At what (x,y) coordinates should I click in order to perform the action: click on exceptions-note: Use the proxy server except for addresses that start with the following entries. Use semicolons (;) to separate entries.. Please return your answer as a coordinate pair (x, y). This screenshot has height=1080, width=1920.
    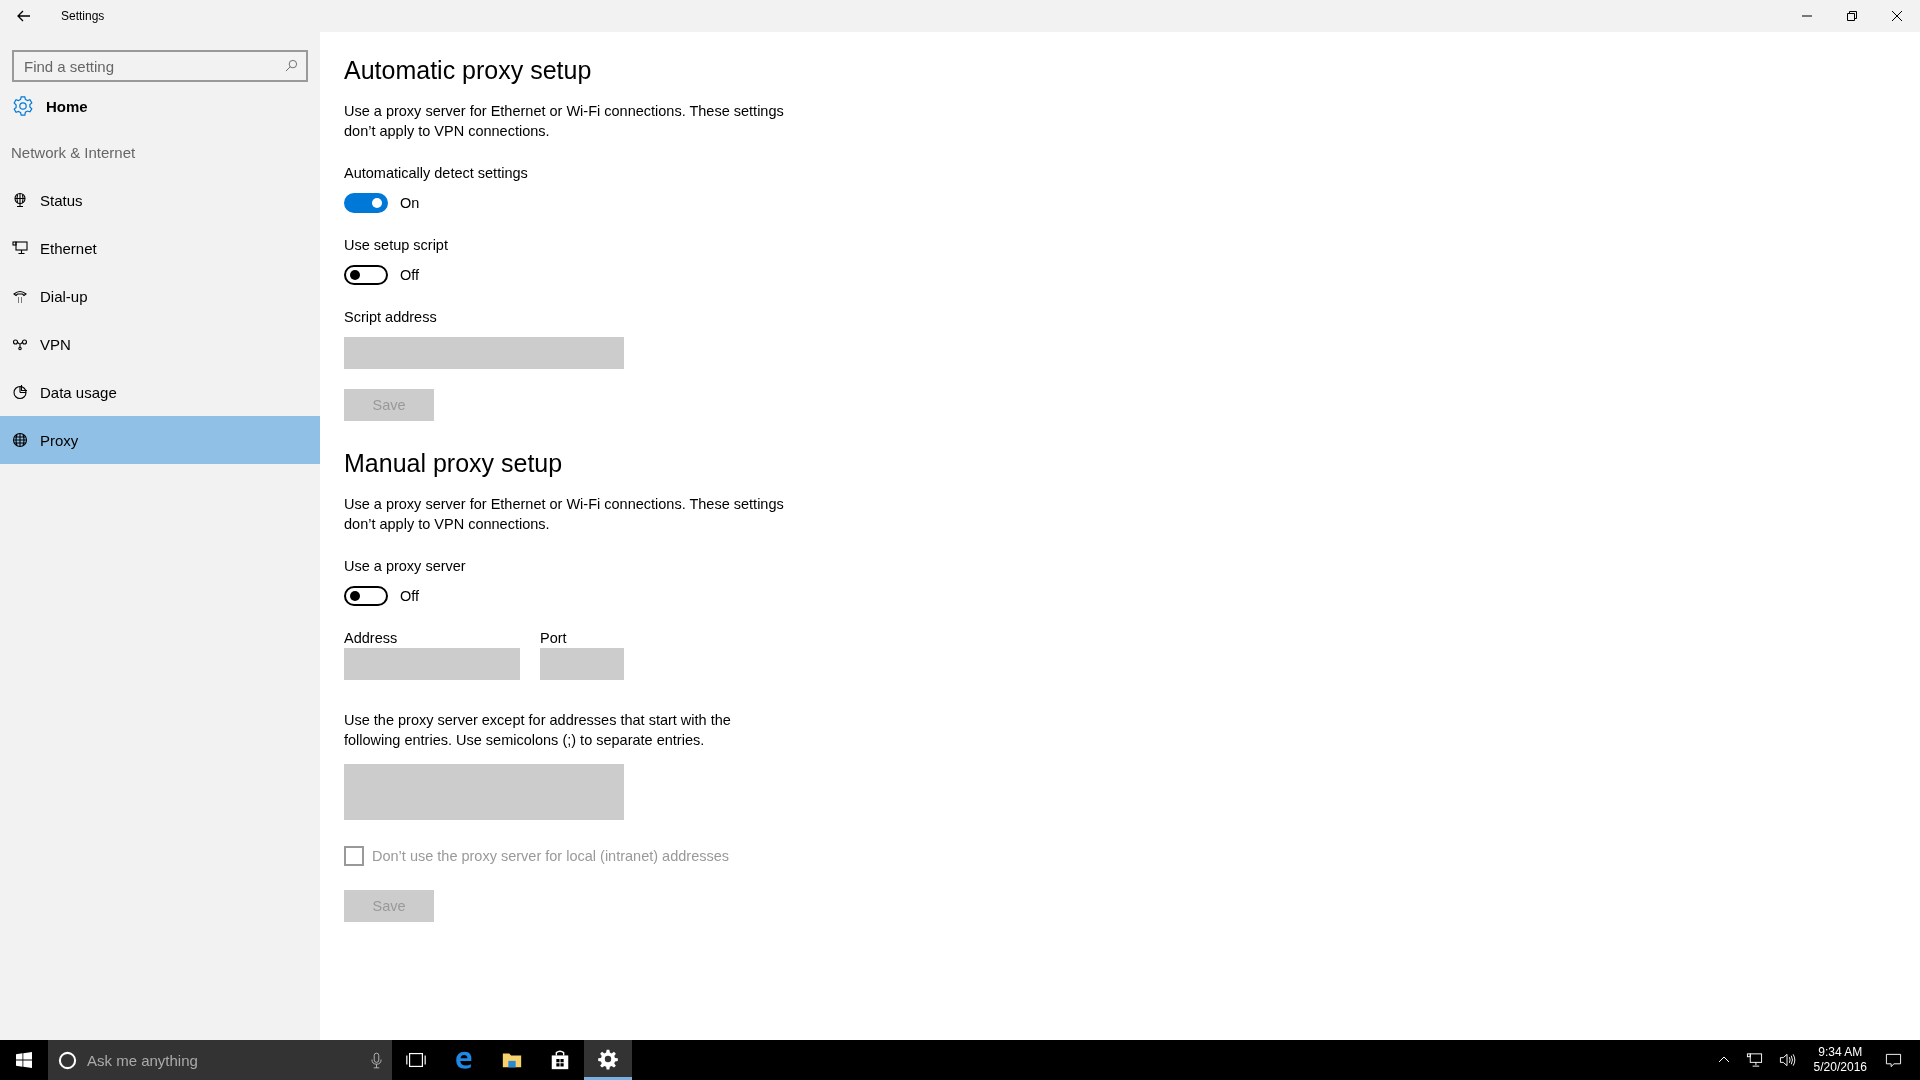
    Looking at the image, I should click on (538, 730).